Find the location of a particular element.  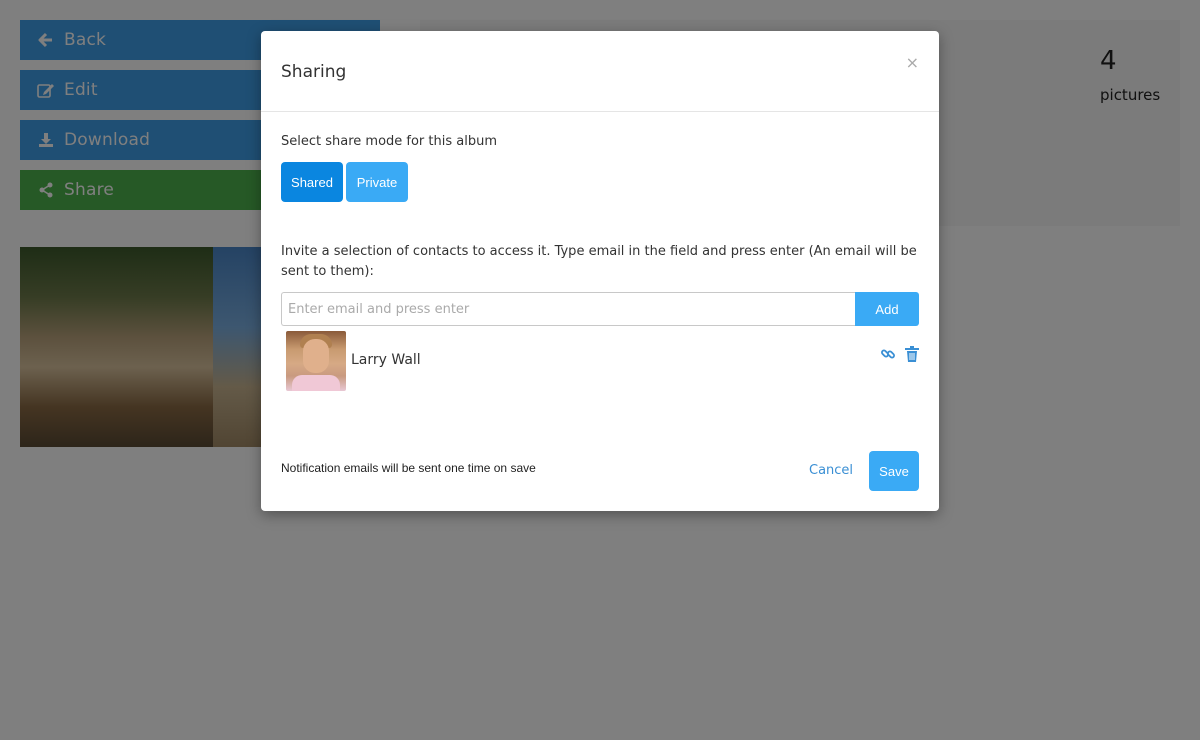

modal-title: Sharing is located at coordinates (314, 72).